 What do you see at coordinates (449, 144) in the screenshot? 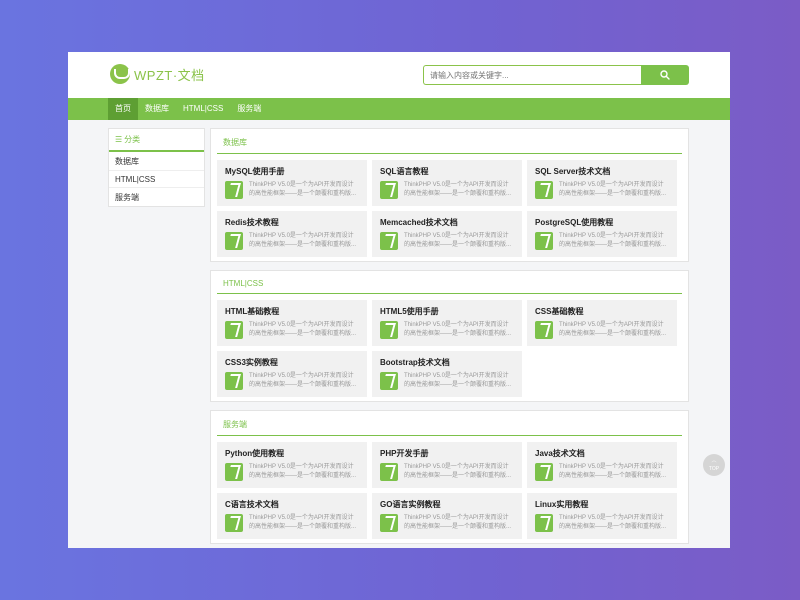
I see `section-title: 数据库` at bounding box center [449, 144].